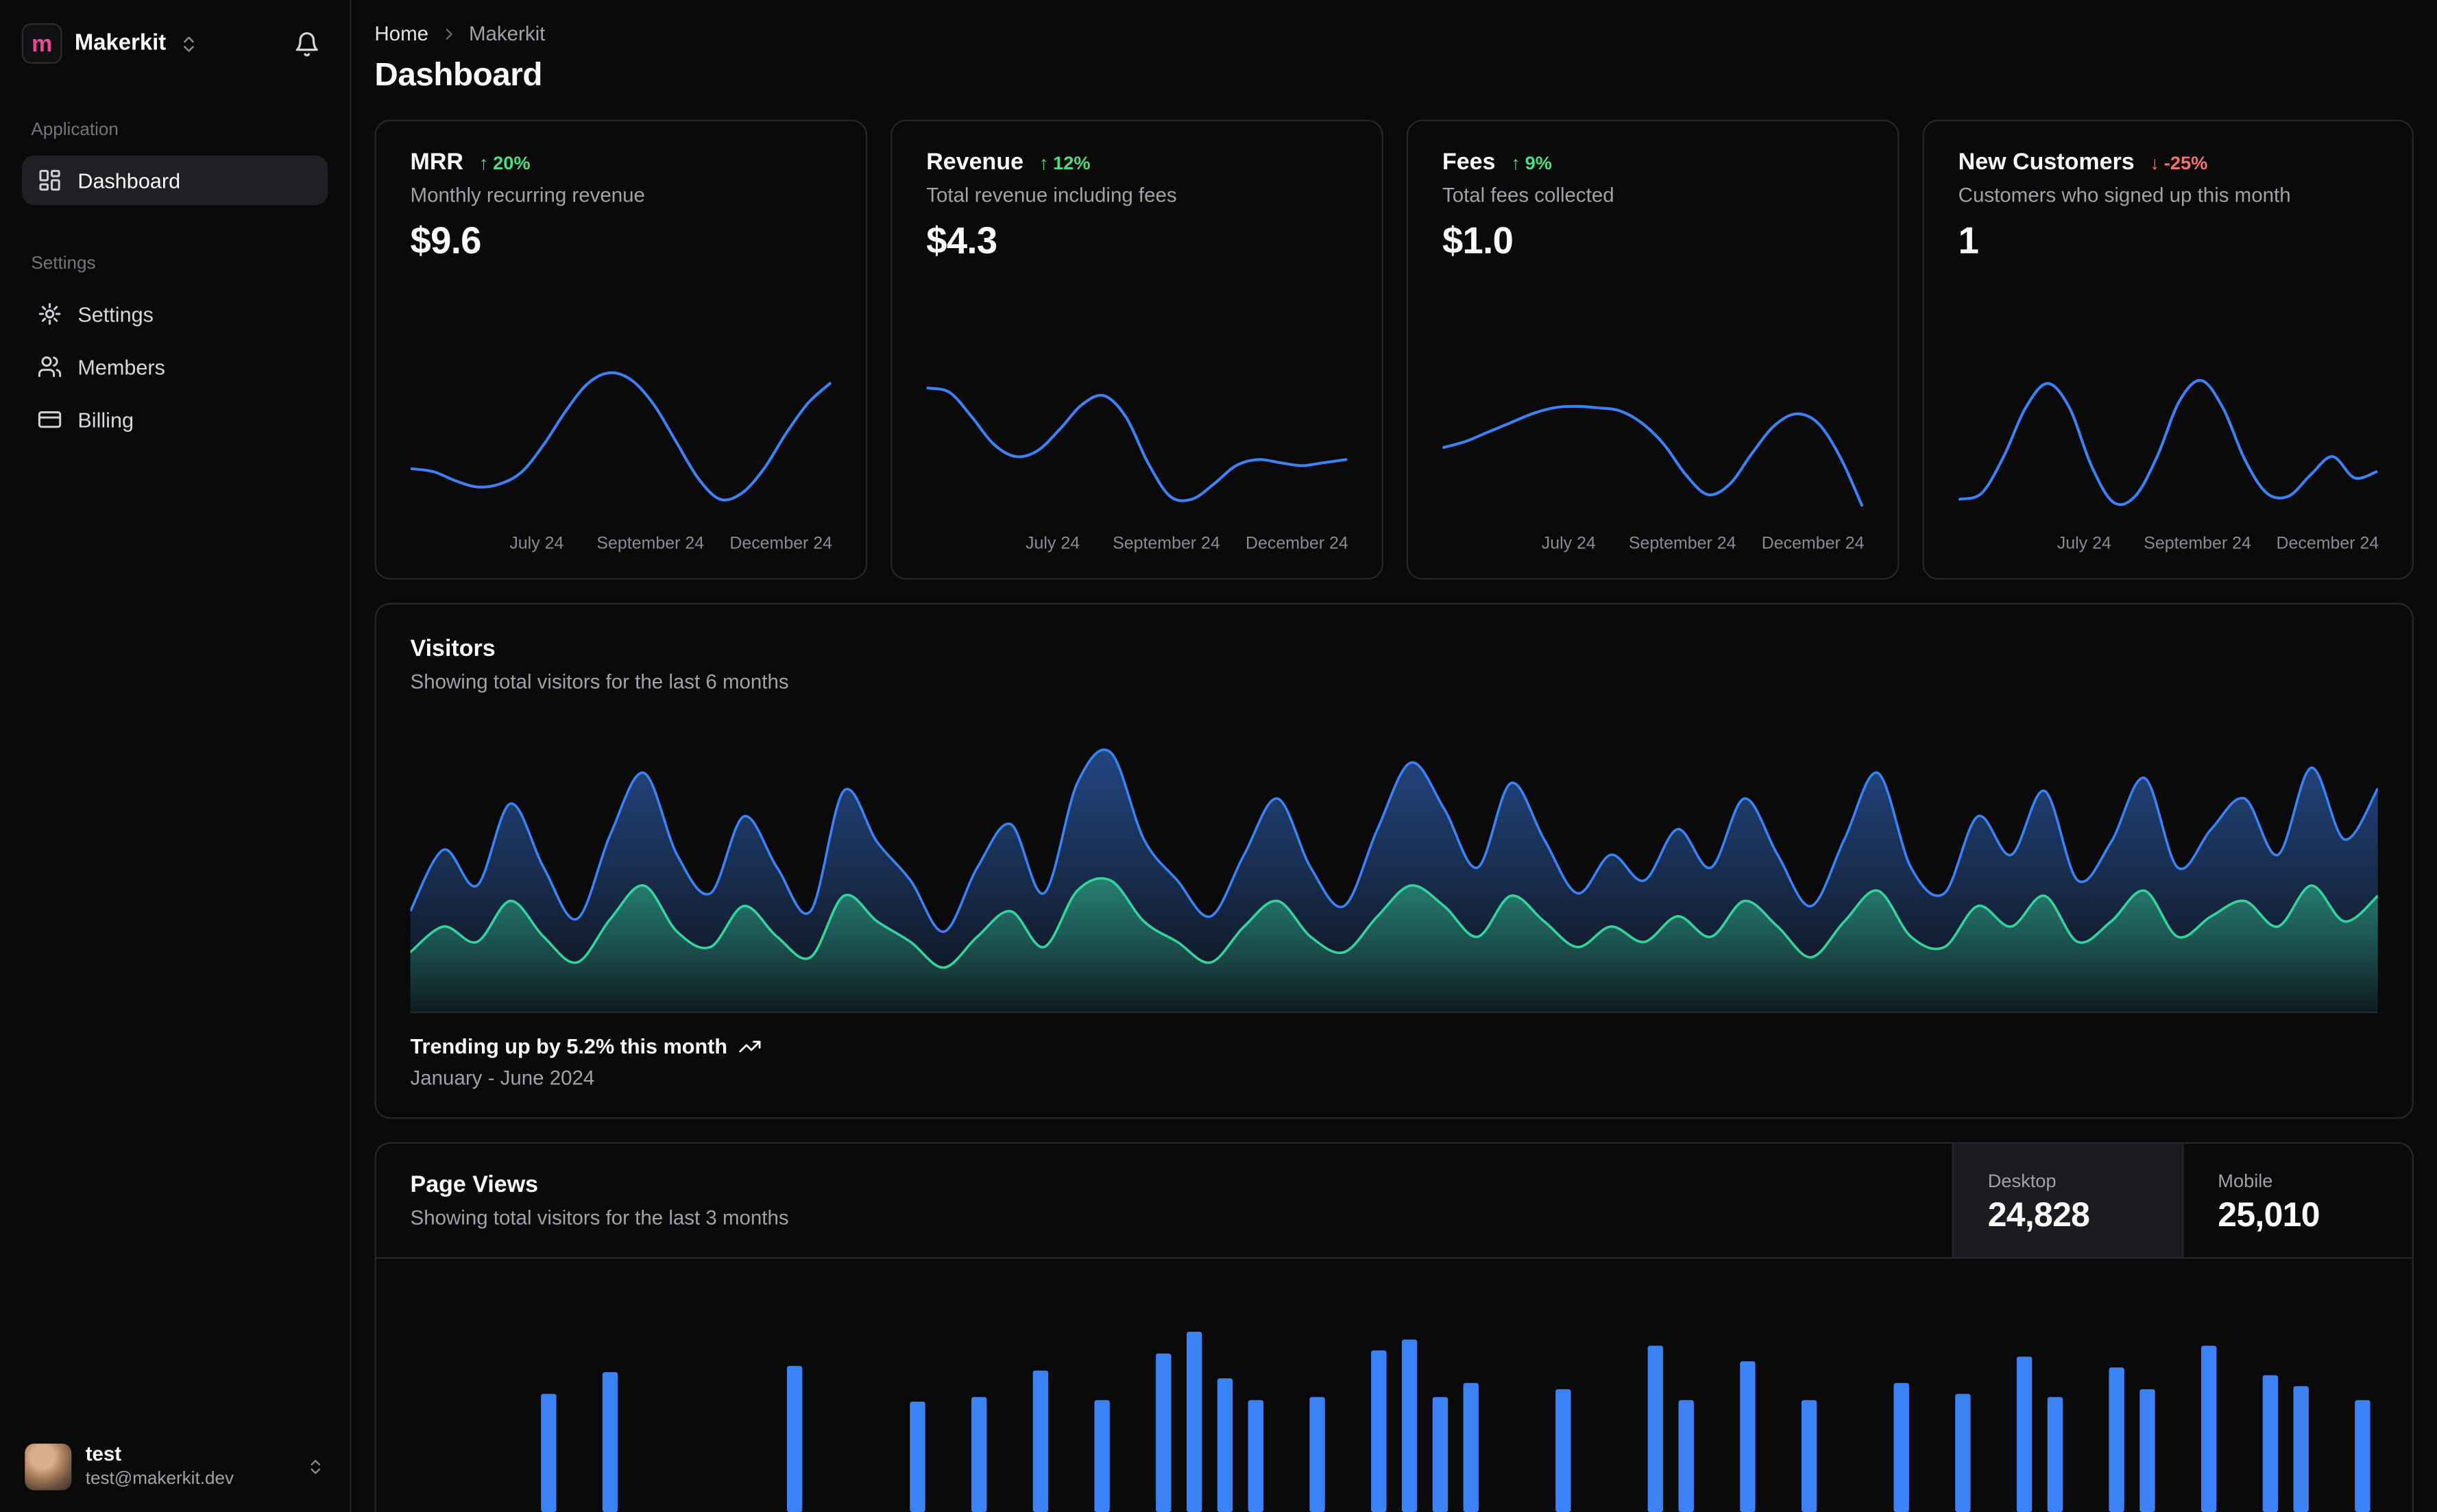 This screenshot has height=1512, width=2437. I want to click on trend-badge: ↑ 12%, so click(1065, 162).